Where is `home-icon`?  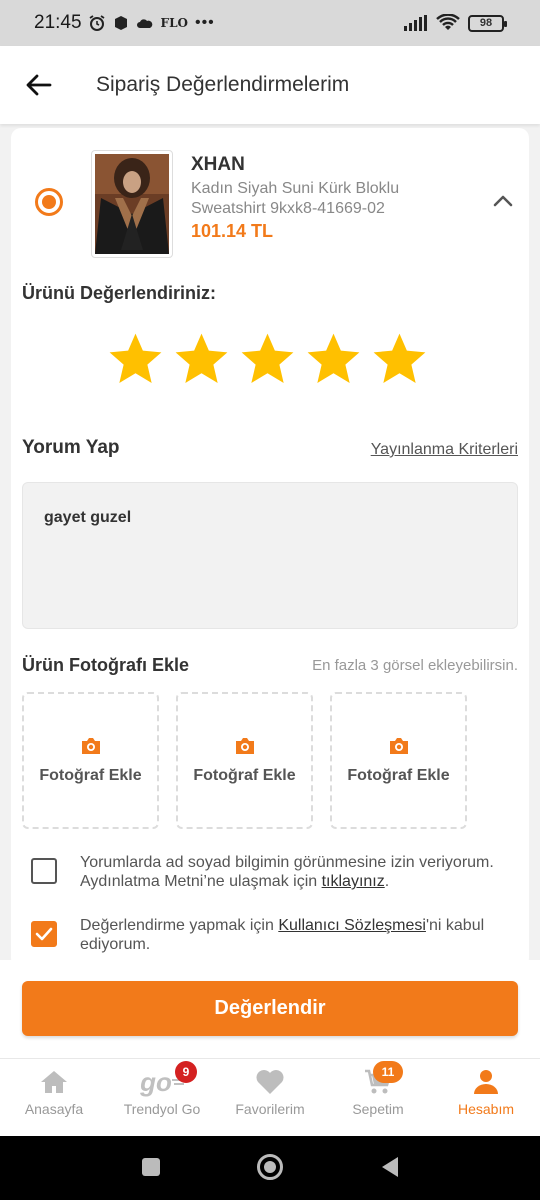 home-icon is located at coordinates (54, 1082).